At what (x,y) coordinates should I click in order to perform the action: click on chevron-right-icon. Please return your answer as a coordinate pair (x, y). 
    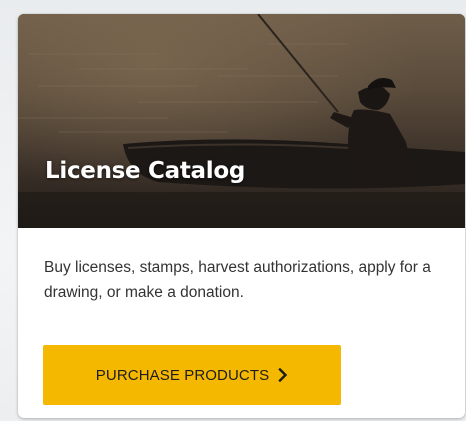
    Looking at the image, I should click on (283, 375).